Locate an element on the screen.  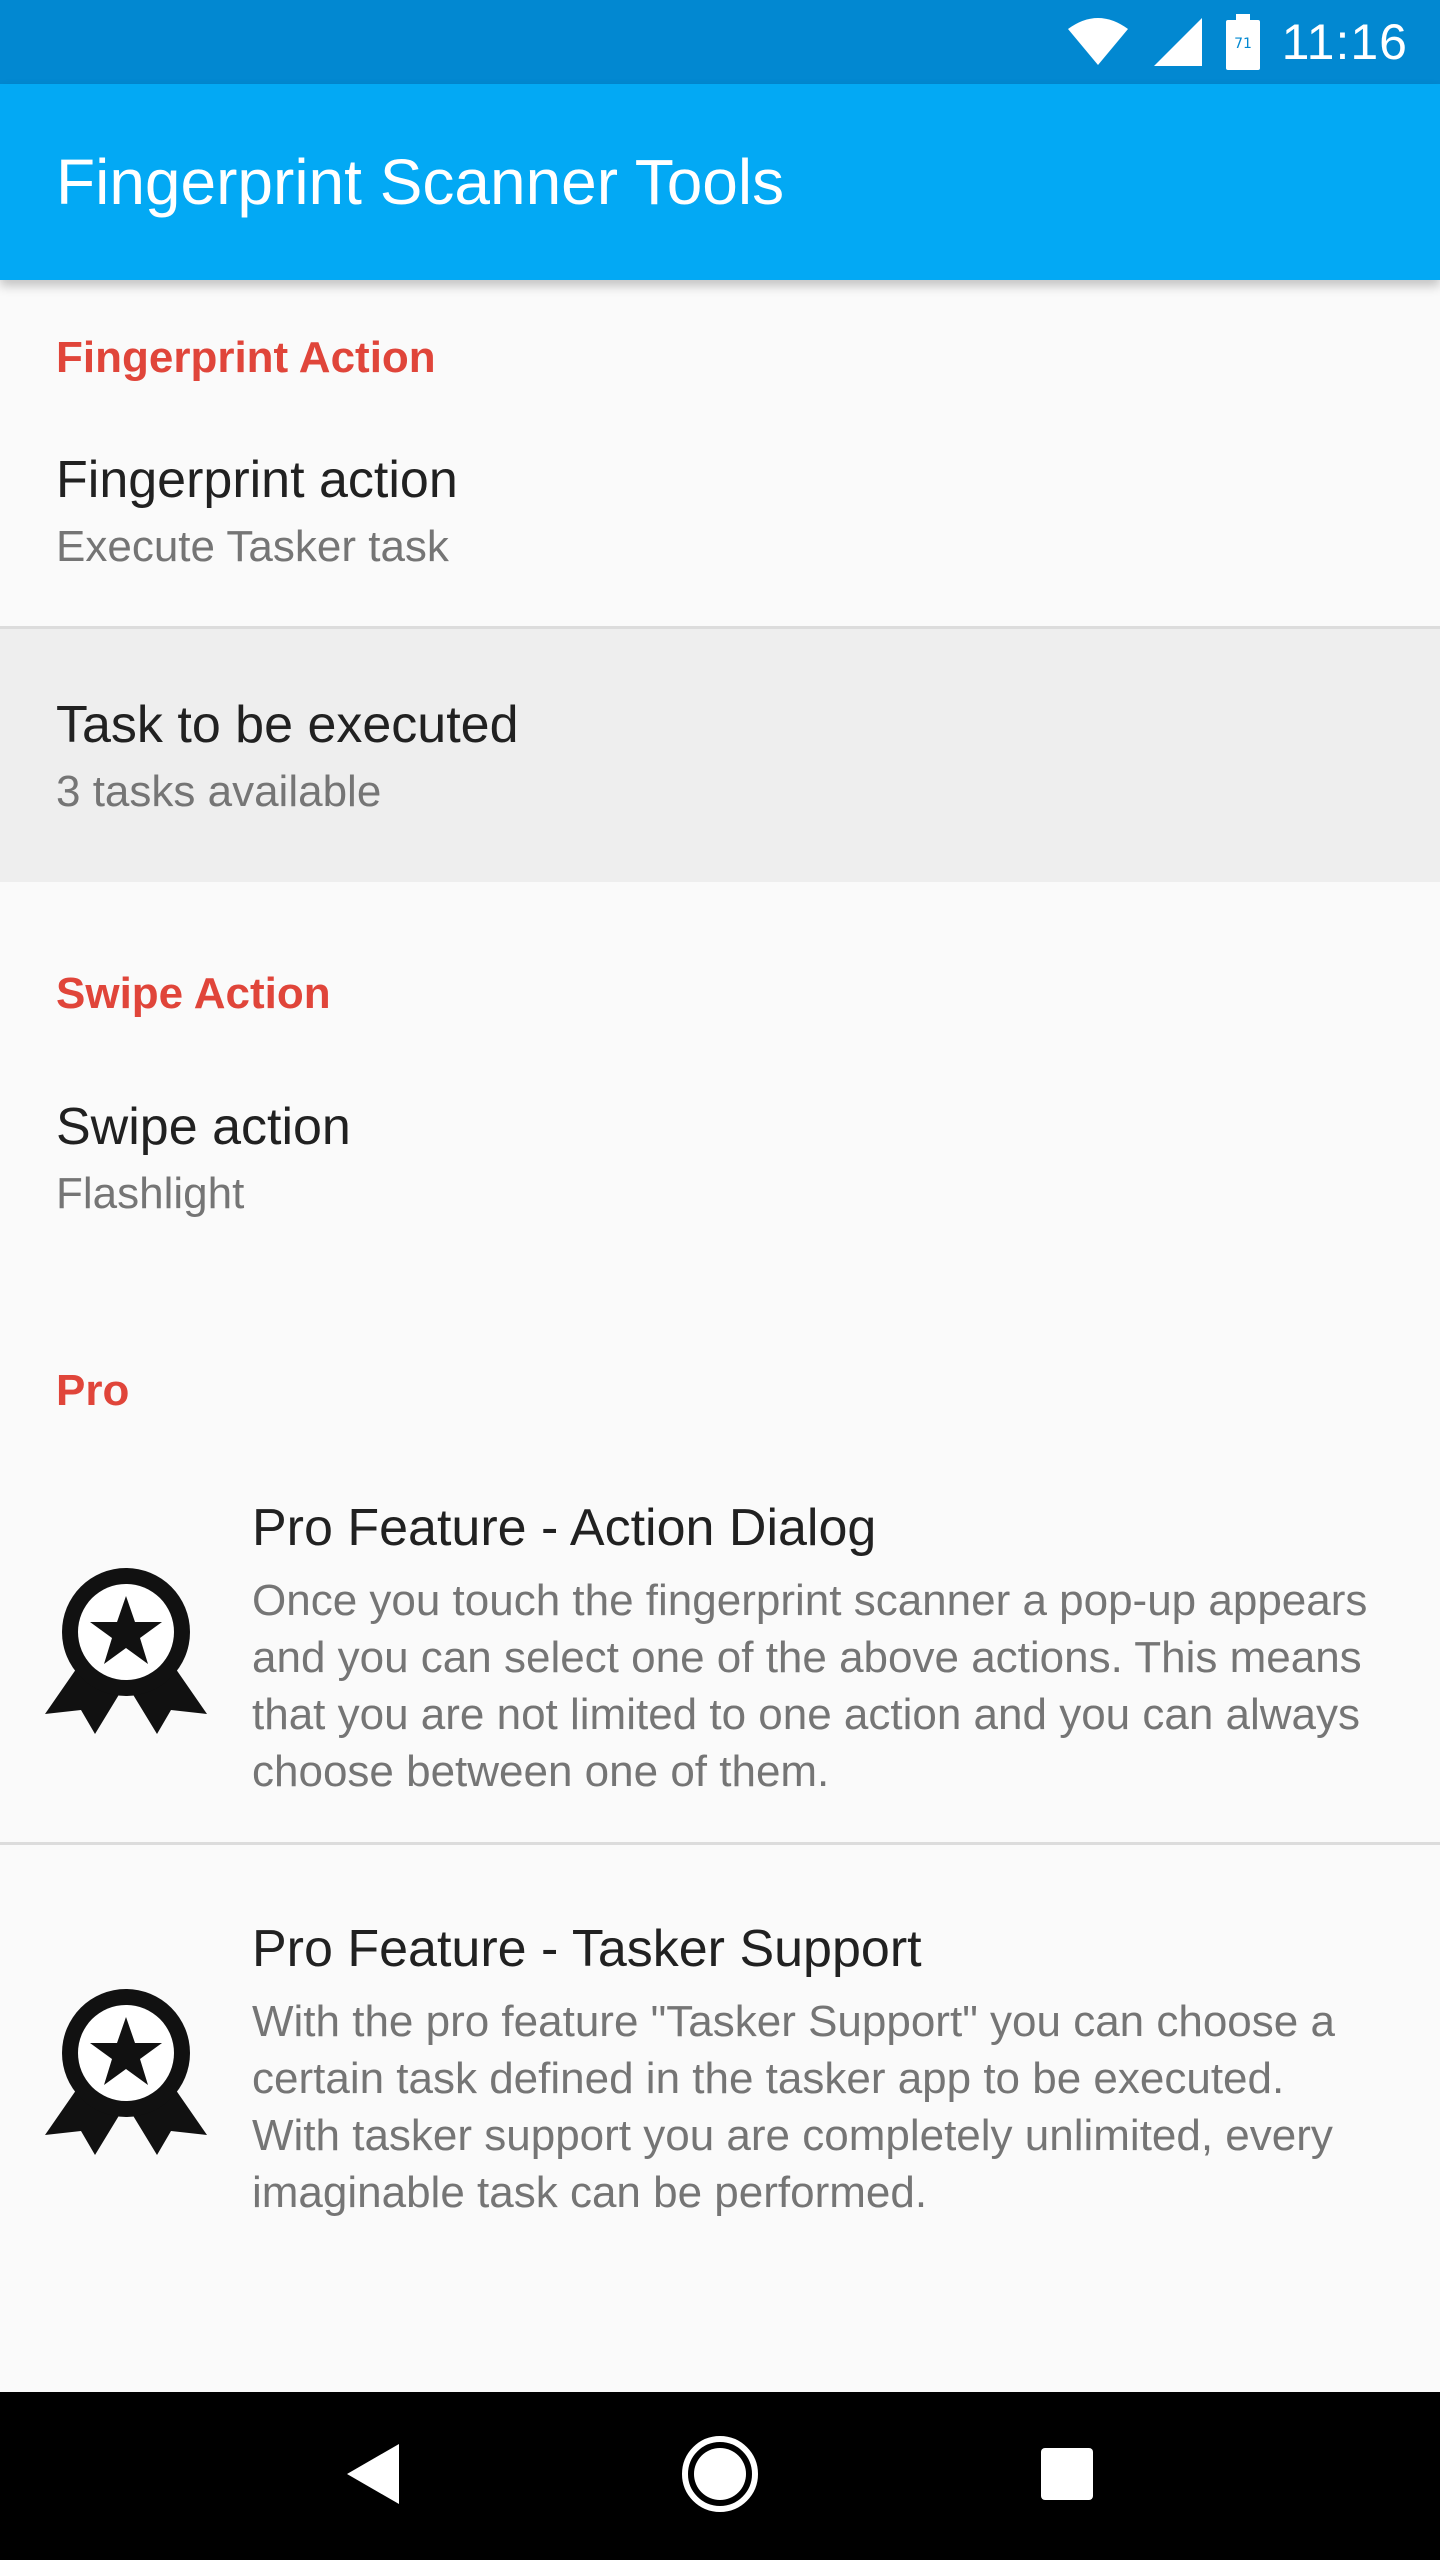
app-bar: Fingerprint Scanner Tools is located at coordinates (720, 182).